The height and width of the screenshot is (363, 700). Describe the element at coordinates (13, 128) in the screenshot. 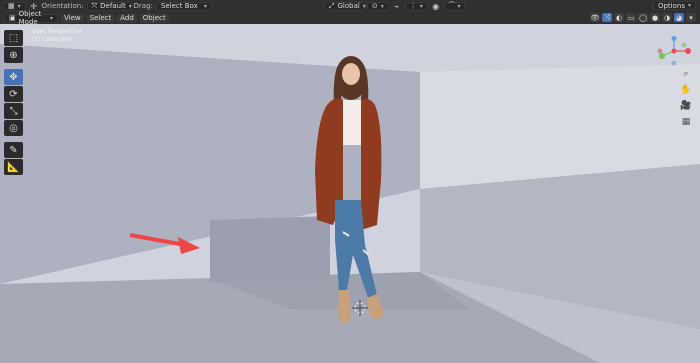

I see `transform-icon: ◎` at that location.